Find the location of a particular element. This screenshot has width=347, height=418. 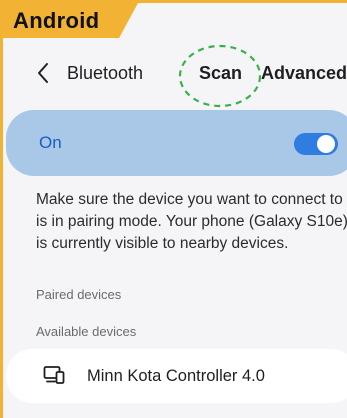

available-device-item: Minn Kota Controller 4.0 is located at coordinates (176, 376).